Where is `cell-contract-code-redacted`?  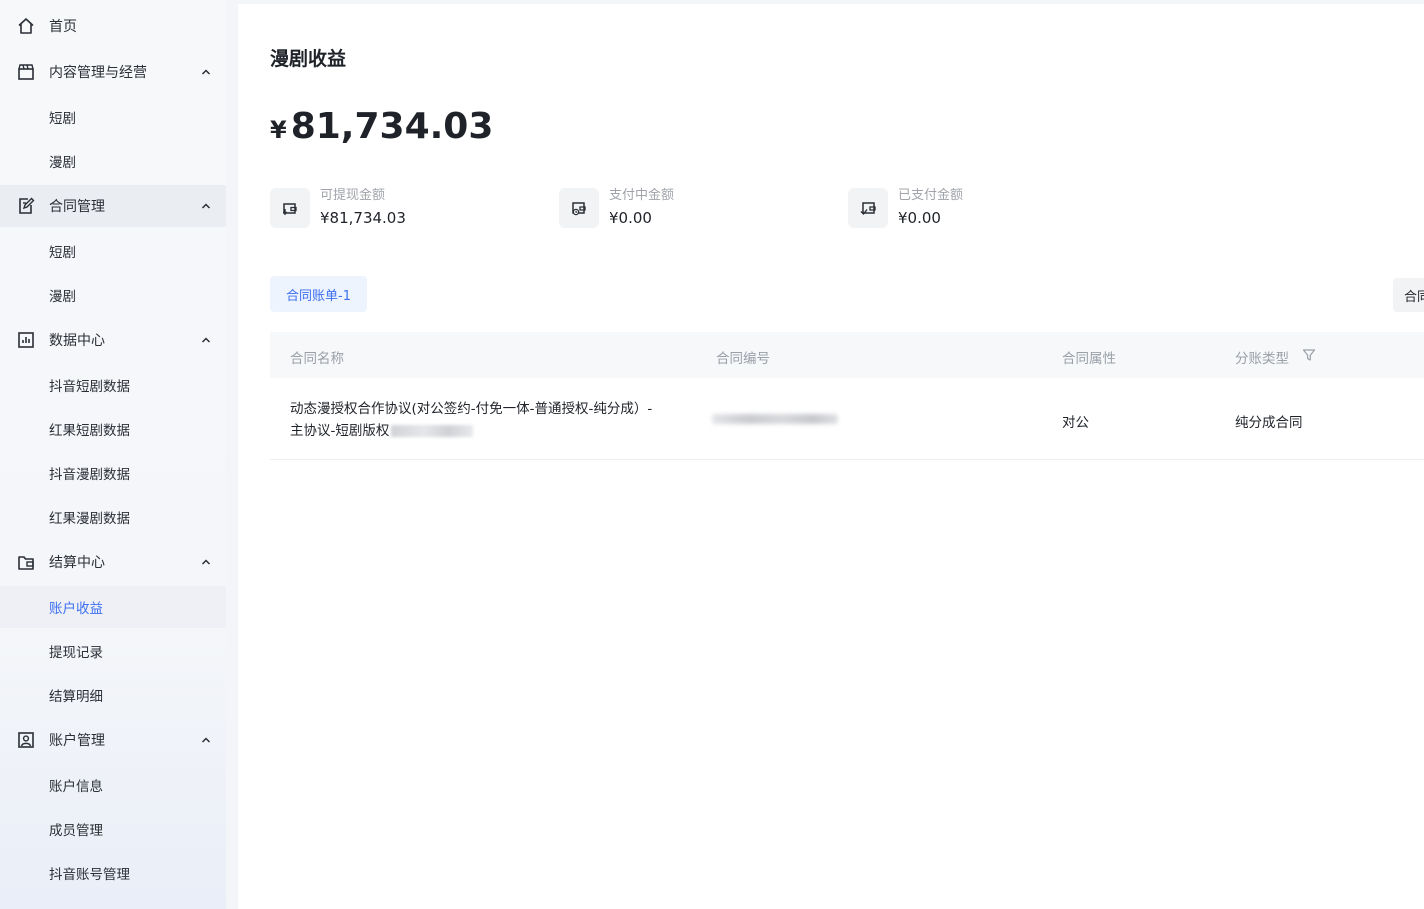
cell-contract-code-redacted is located at coordinates (775, 419).